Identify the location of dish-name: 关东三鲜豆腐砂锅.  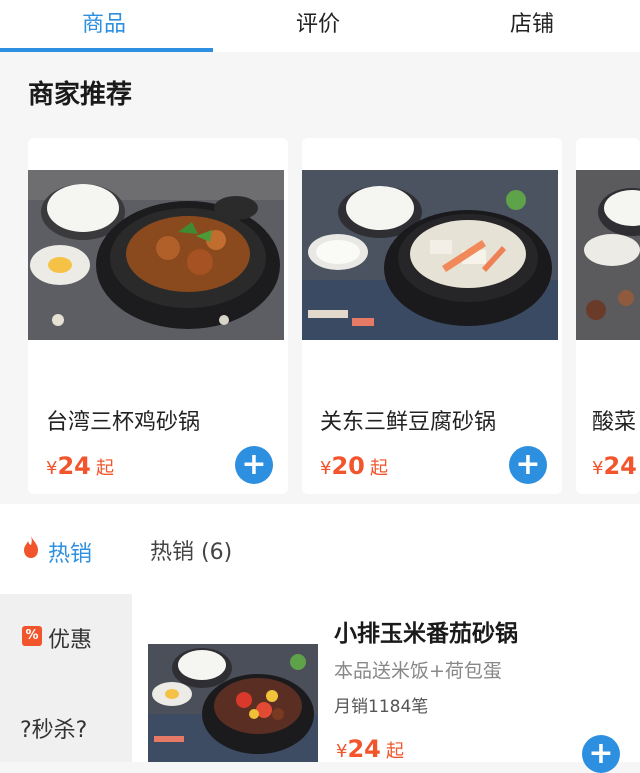
(408, 422).